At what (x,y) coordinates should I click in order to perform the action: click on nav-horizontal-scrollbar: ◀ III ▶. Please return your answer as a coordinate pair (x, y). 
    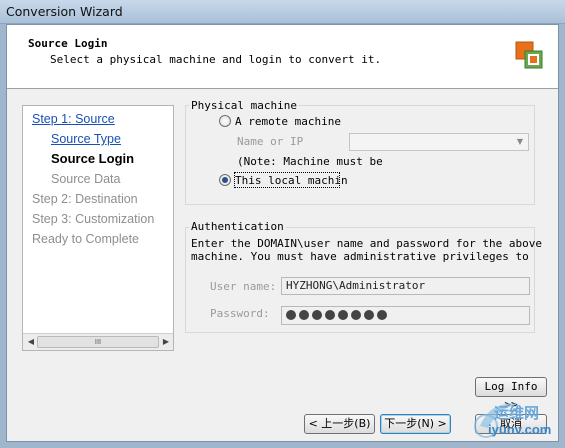
    Looking at the image, I should click on (98, 341).